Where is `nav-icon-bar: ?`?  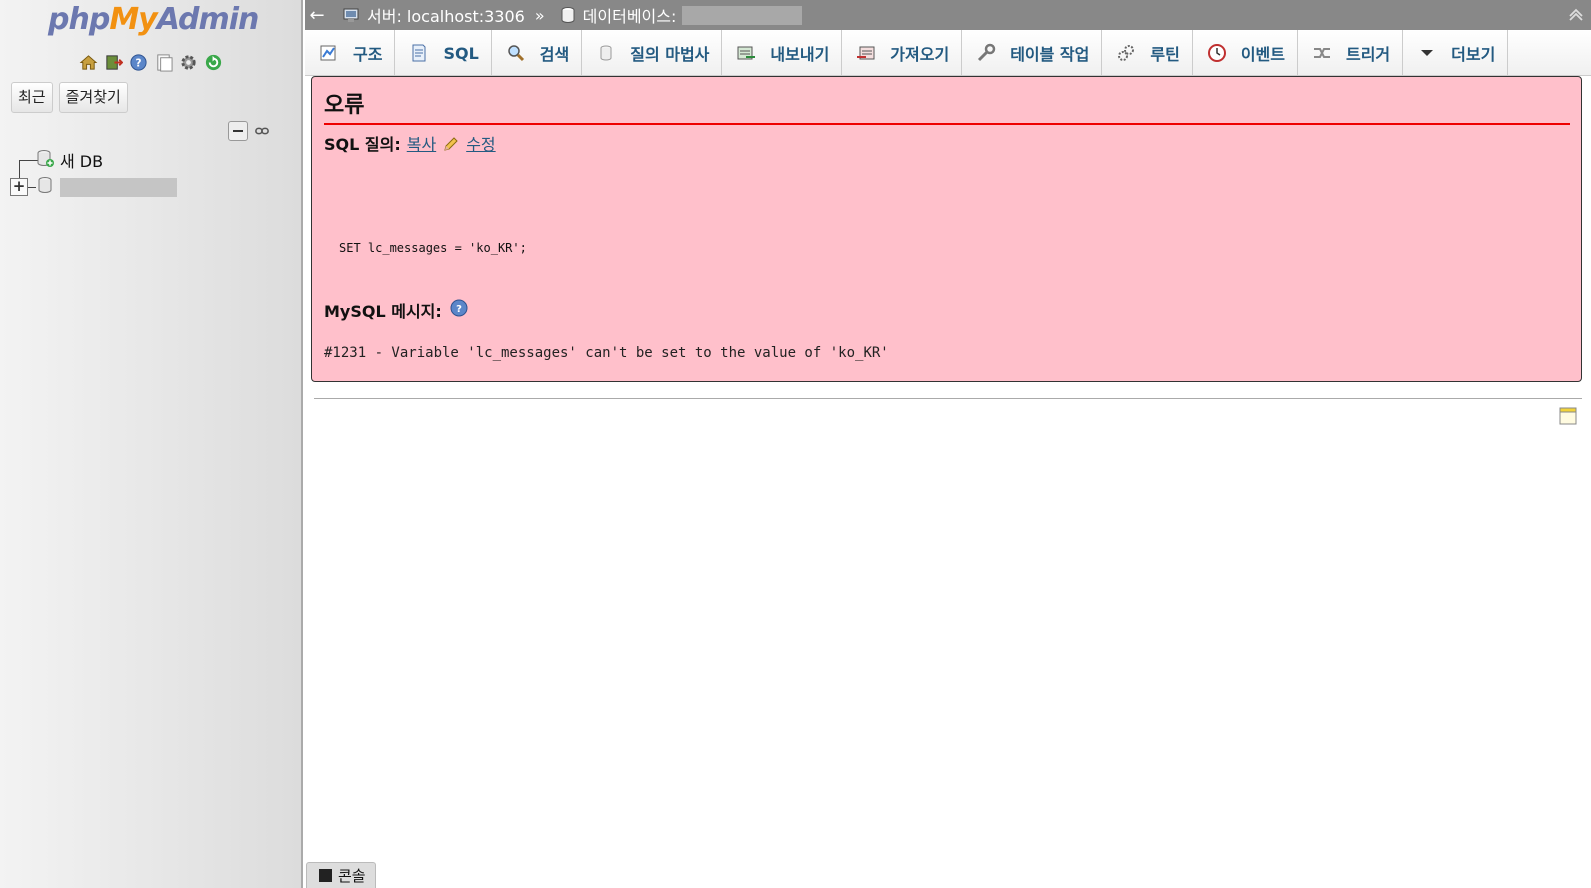
nav-icon-bar: ? is located at coordinates (151, 62).